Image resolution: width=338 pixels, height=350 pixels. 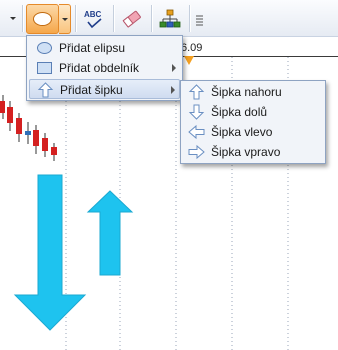 I want to click on hierarchy-icon, so click(x=170, y=18).